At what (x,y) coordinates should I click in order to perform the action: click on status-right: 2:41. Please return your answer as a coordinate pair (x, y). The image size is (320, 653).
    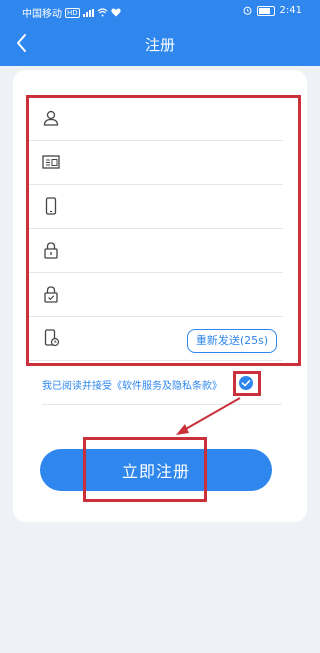
    Looking at the image, I should click on (272, 10).